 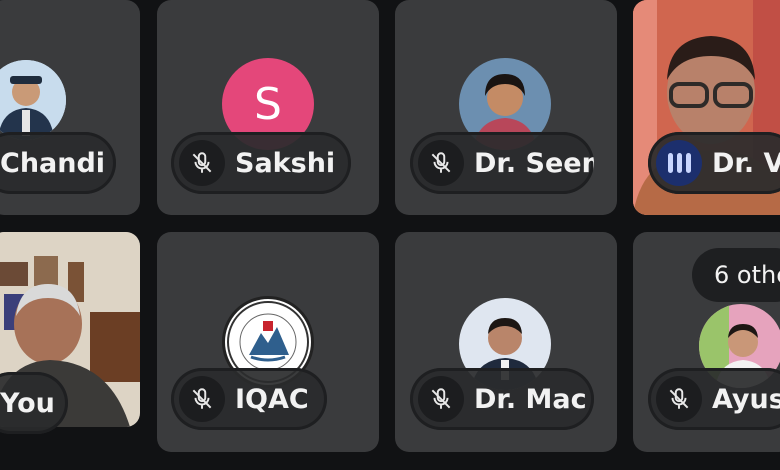 I want to click on participant-name-pill: IQAC, so click(x=249, y=399).